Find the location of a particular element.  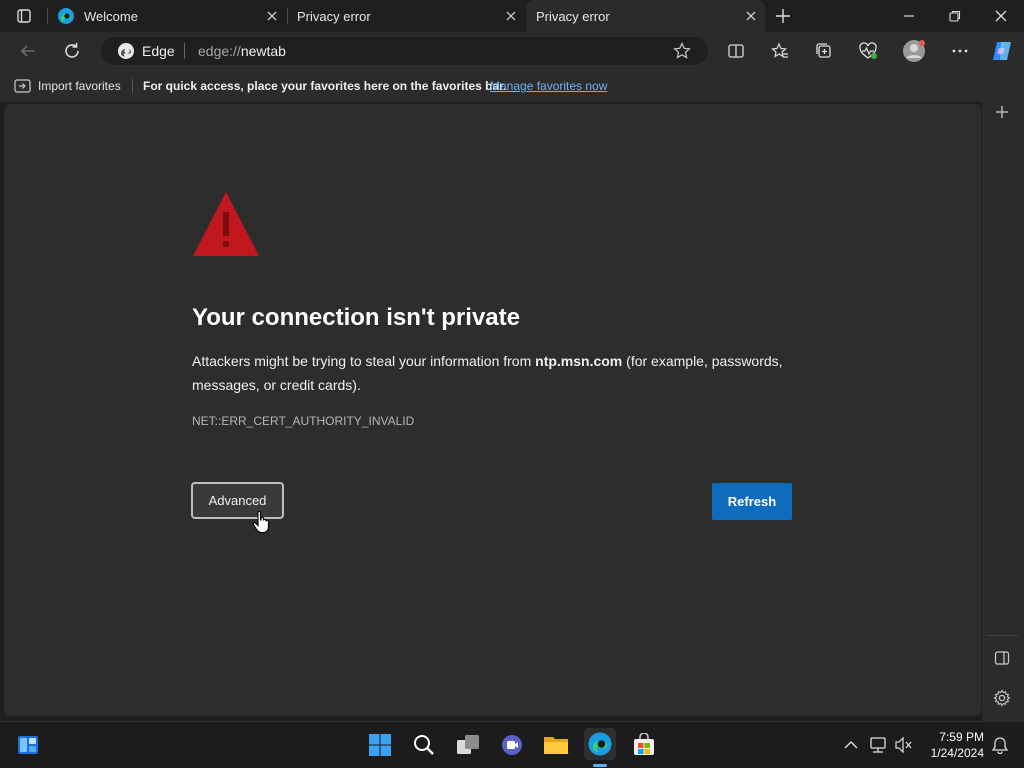

favorites-icon is located at coordinates (780, 51).